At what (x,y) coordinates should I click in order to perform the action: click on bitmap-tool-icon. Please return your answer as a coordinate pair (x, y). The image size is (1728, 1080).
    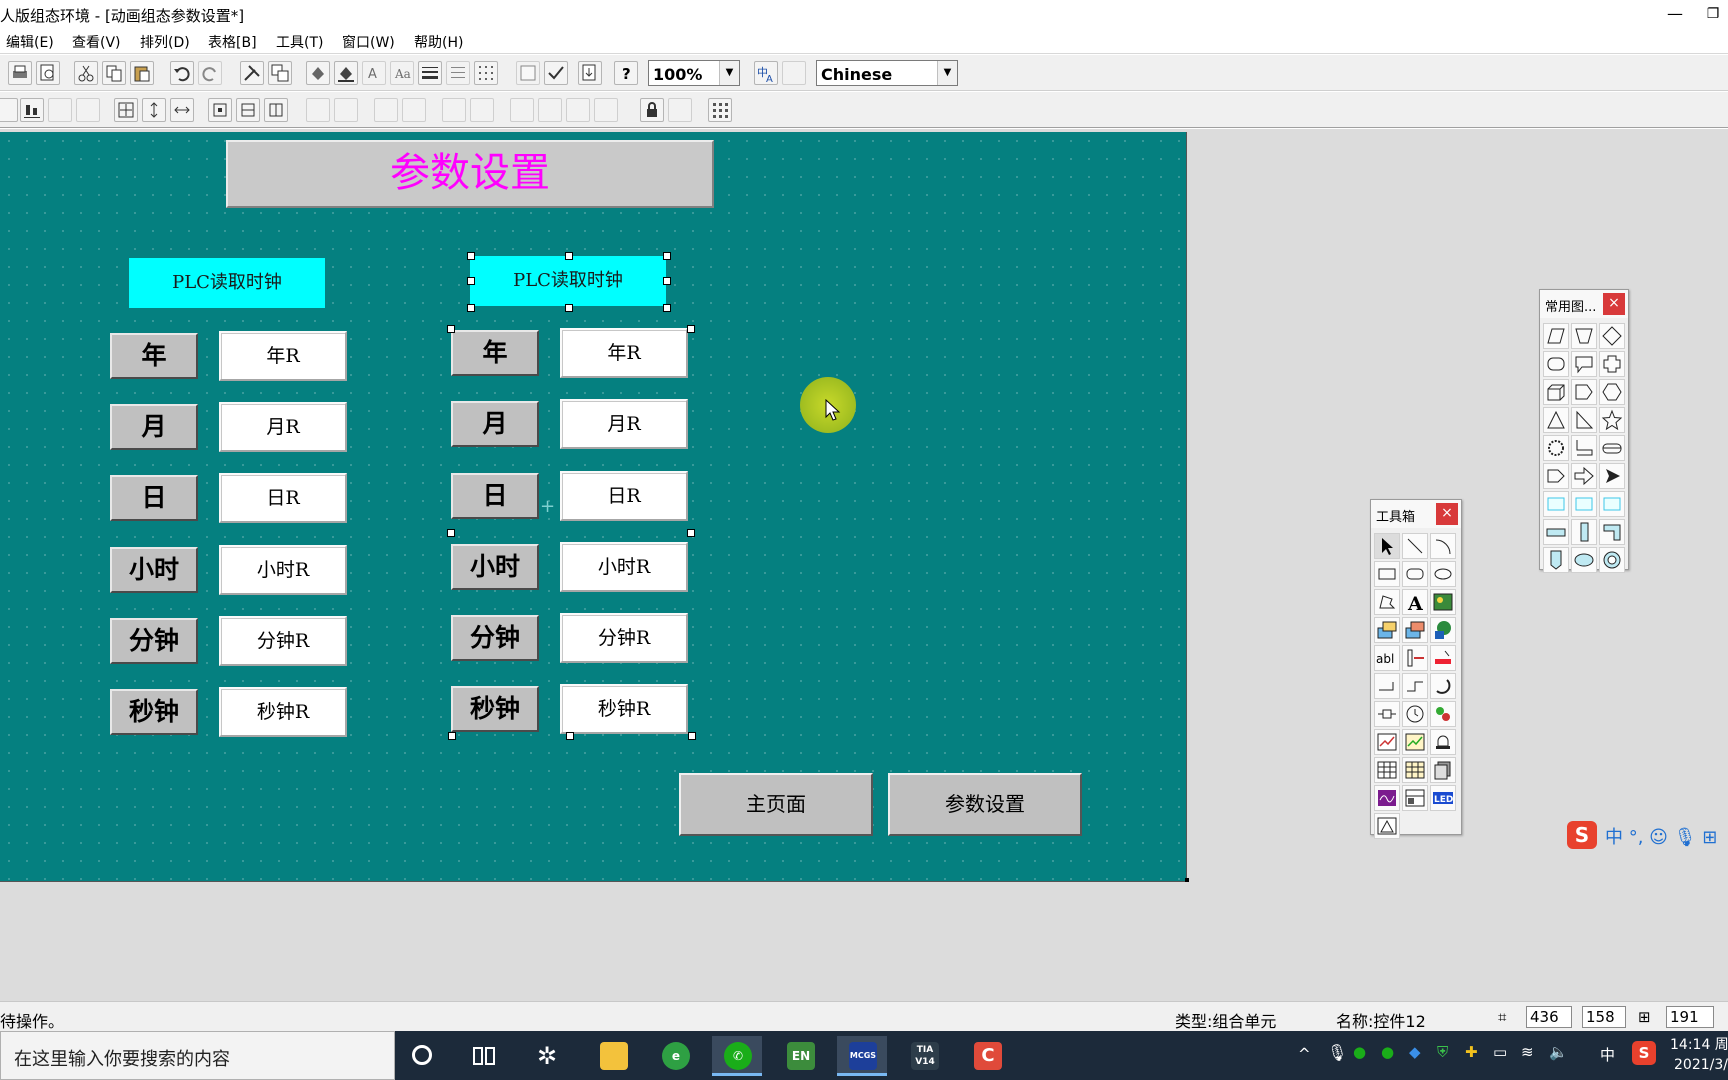
    Looking at the image, I should click on (1443, 602).